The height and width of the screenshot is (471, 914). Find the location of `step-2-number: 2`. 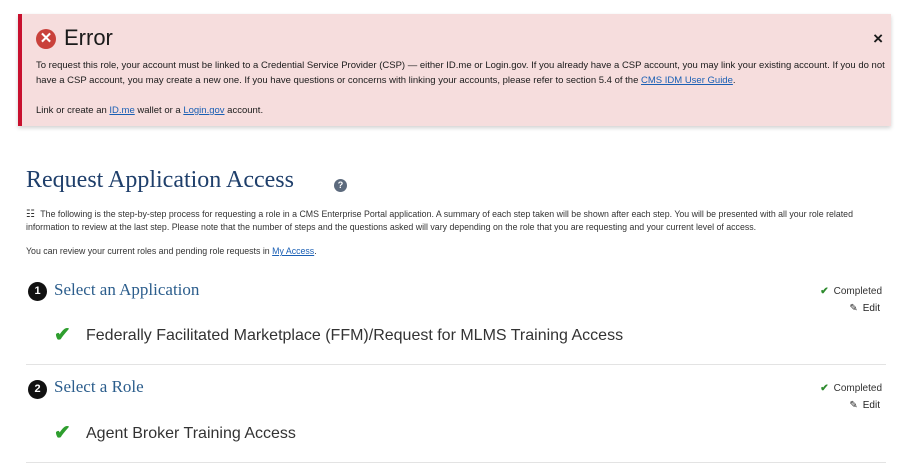

step-2-number: 2 is located at coordinates (37, 389).